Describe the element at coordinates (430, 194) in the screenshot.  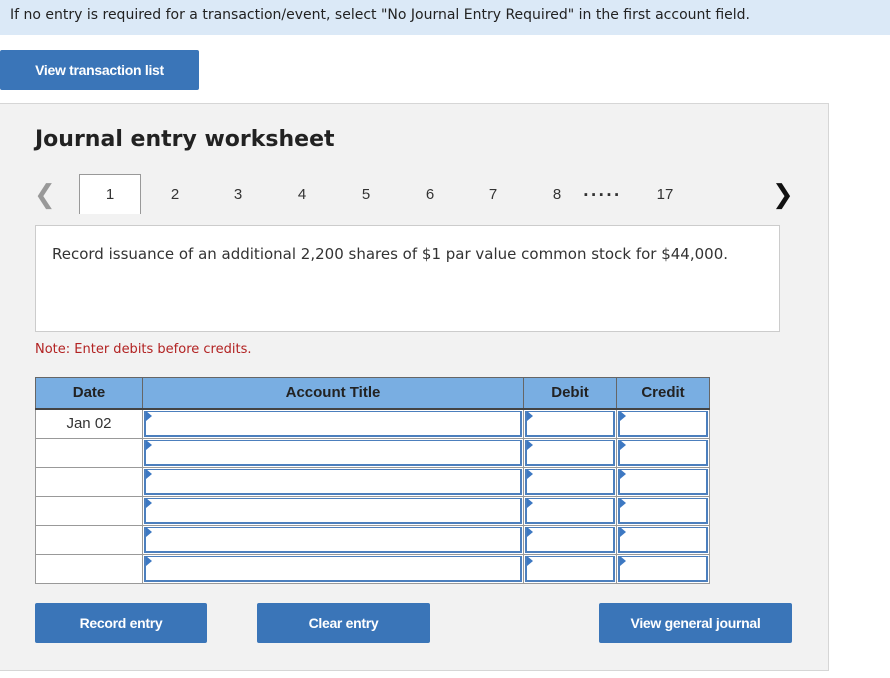
I see `page-tab-6: 6` at that location.